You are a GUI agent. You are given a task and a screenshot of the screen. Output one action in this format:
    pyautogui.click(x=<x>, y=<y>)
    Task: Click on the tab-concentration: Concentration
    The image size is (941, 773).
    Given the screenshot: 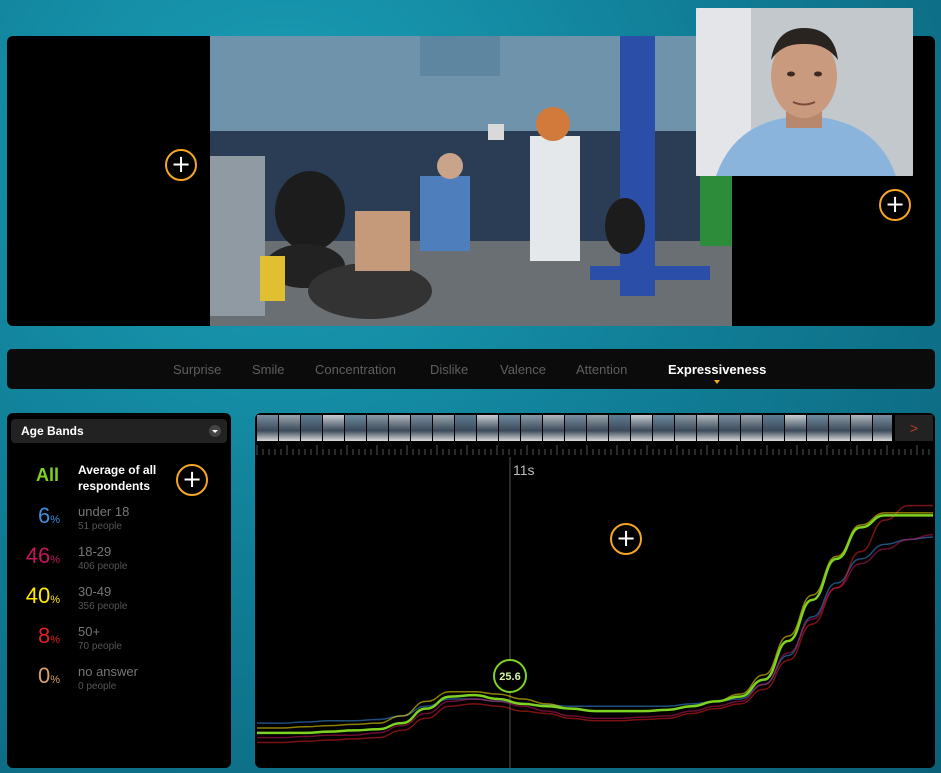 What is the action you would take?
    pyautogui.click(x=355, y=369)
    